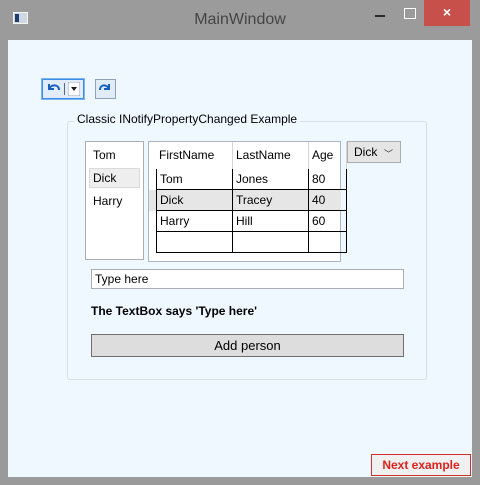  I want to click on cell-lastname: Tracey, so click(271, 200).